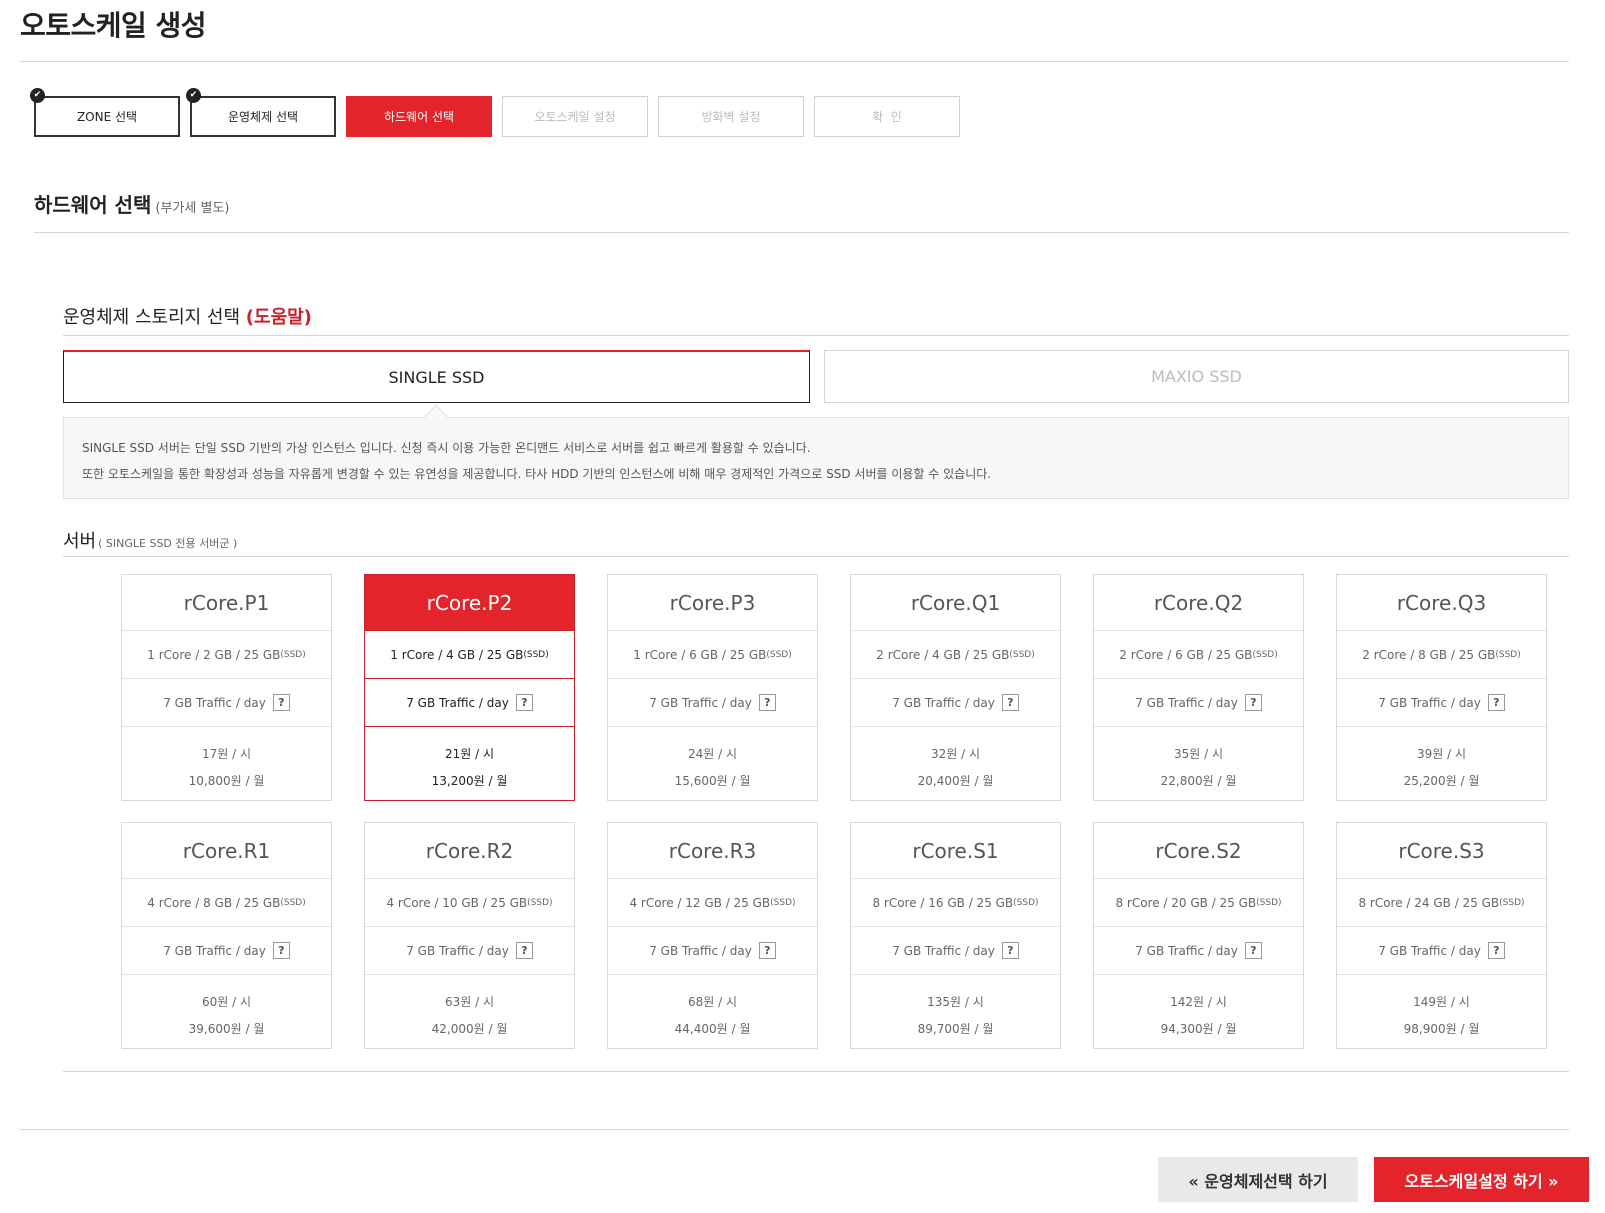 Image resolution: width=1605 pixels, height=1213 pixels. Describe the element at coordinates (469, 603) in the screenshot. I see `server-name: rCore.P2` at that location.